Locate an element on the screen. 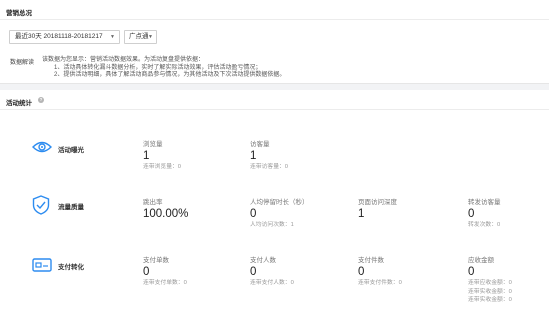 The height and width of the screenshot is (309, 549). eye-icon is located at coordinates (42, 149).